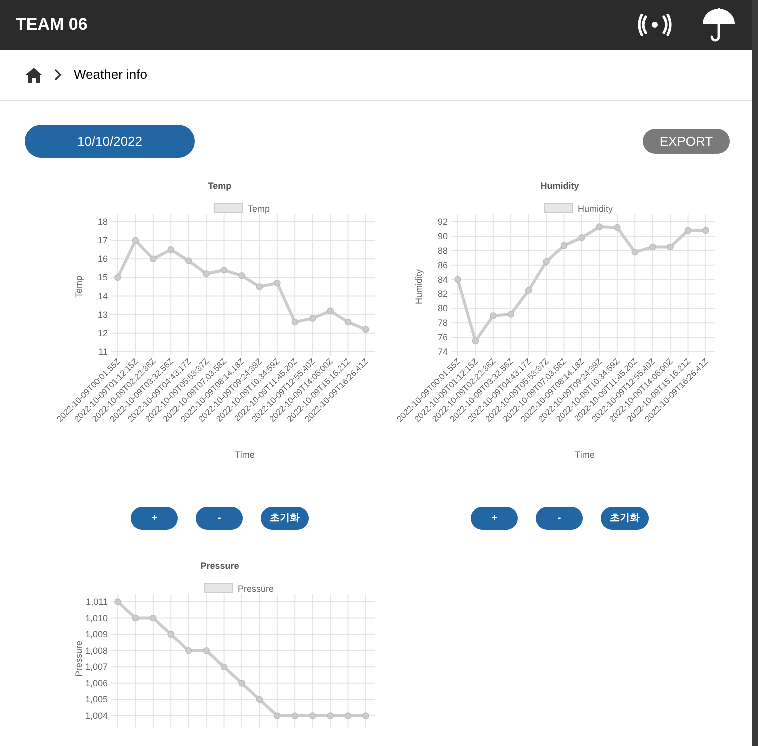  Describe the element at coordinates (220, 186) in the screenshot. I see `chart-title: Temp` at that location.